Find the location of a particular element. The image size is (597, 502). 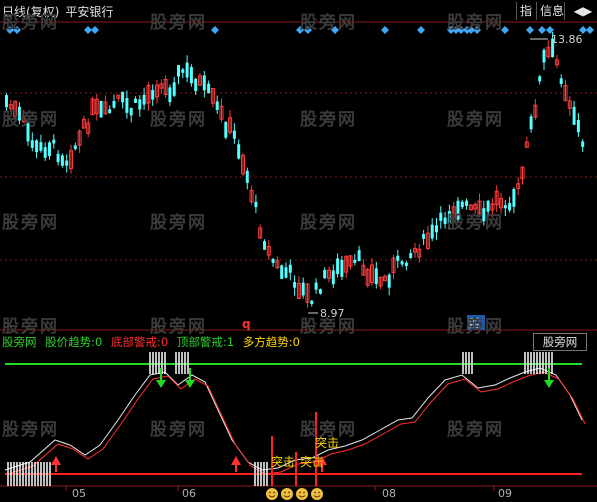

legend-item-bottom-alert: 底部警戒:0 is located at coordinates (139, 342).